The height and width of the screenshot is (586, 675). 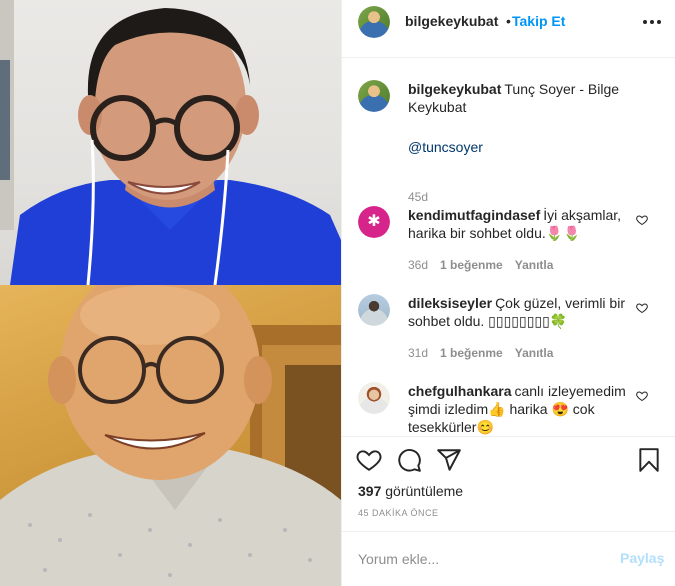 I want to click on bookmark-icon, so click(x=649, y=460).